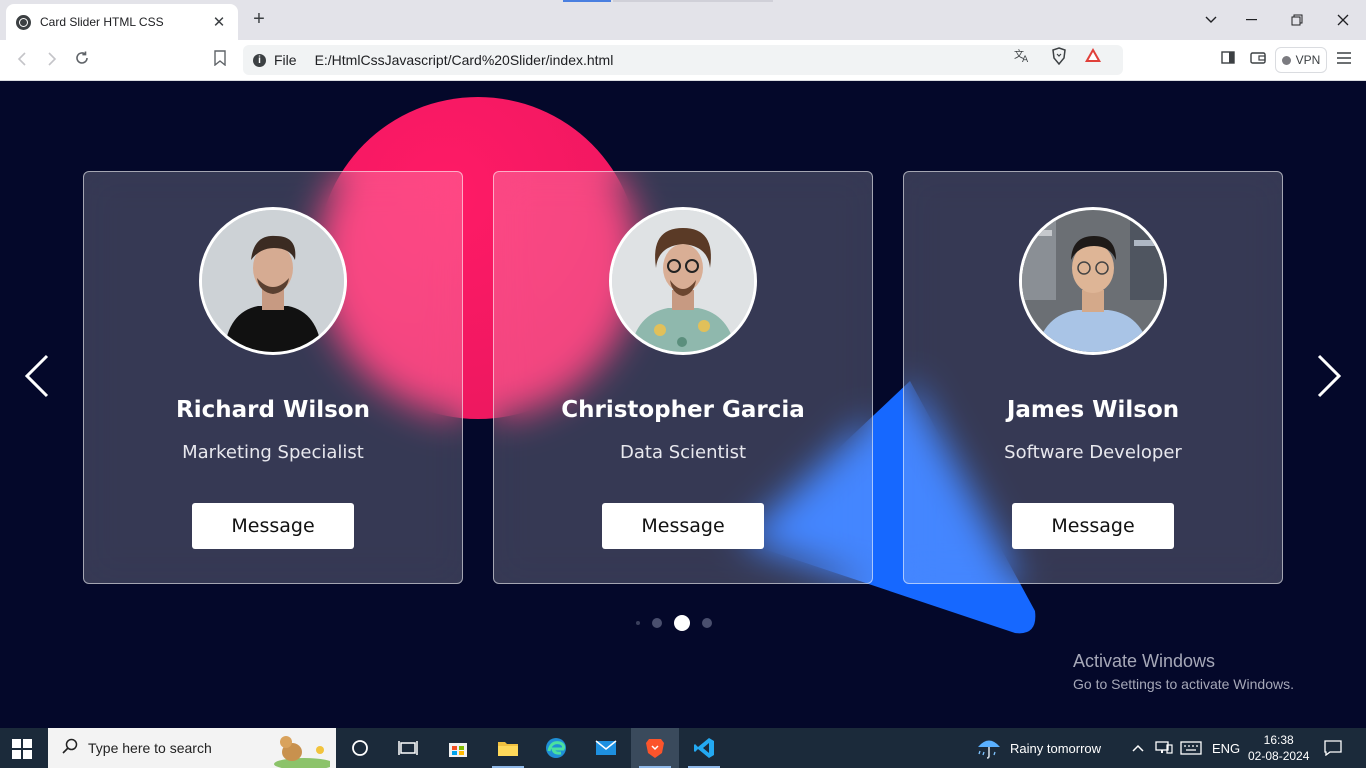  I want to click on prev-arrow-icon, so click(37, 376).